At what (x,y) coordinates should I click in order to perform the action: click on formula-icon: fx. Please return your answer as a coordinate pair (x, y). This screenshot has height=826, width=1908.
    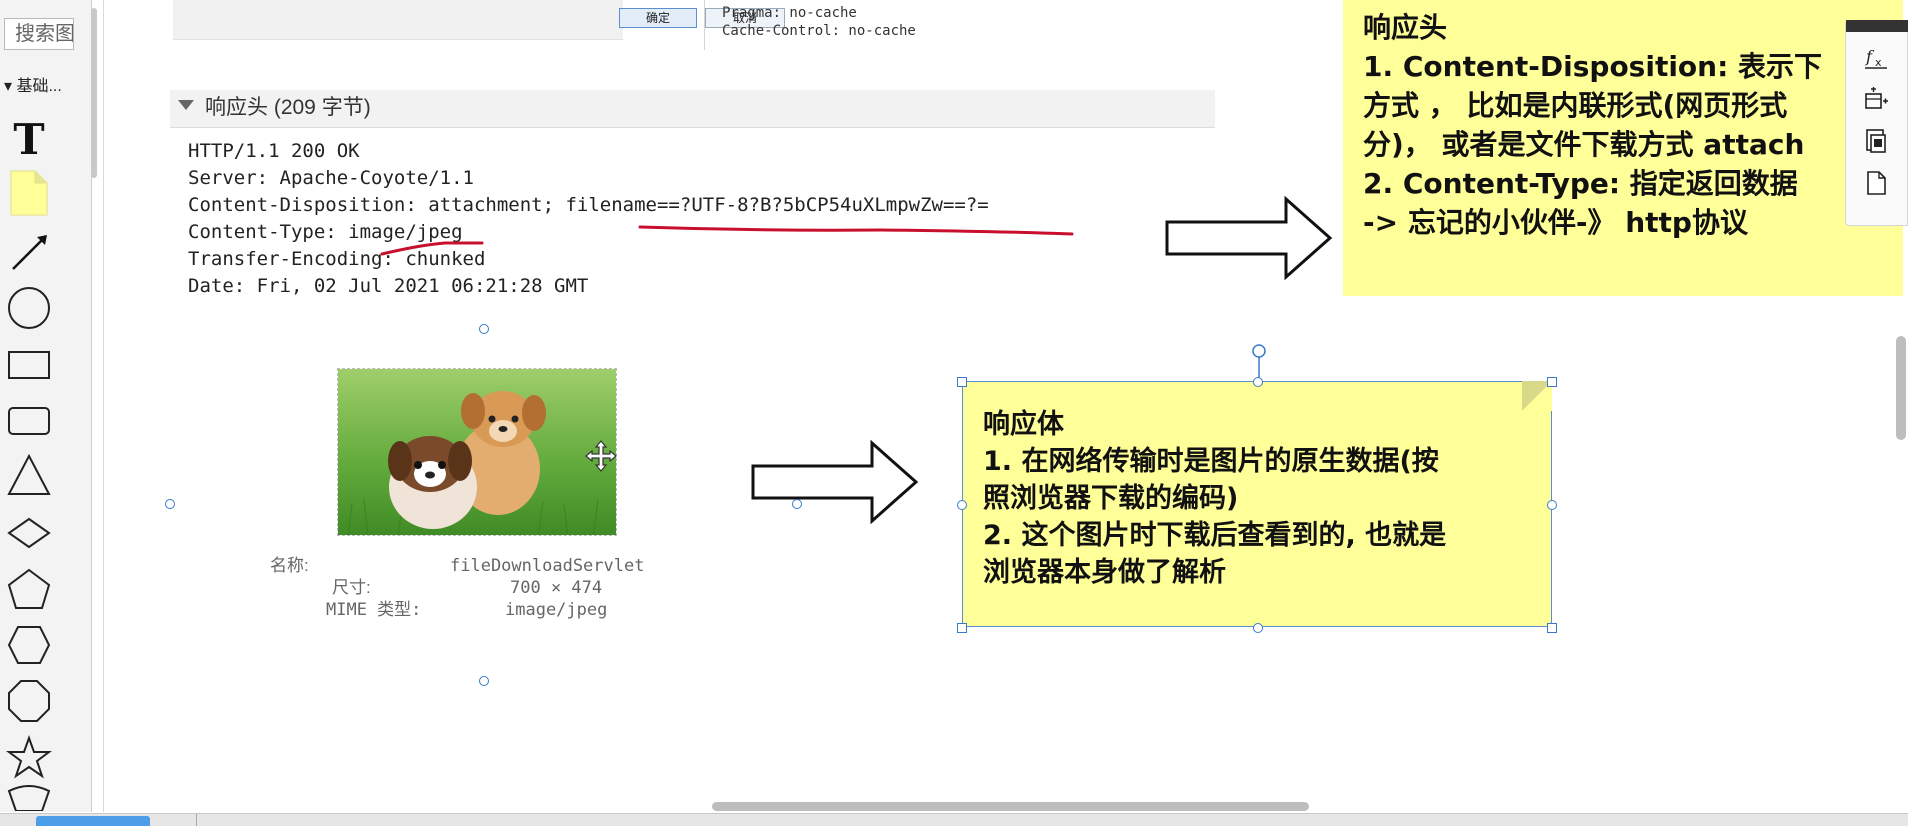
    Looking at the image, I should click on (1876, 57).